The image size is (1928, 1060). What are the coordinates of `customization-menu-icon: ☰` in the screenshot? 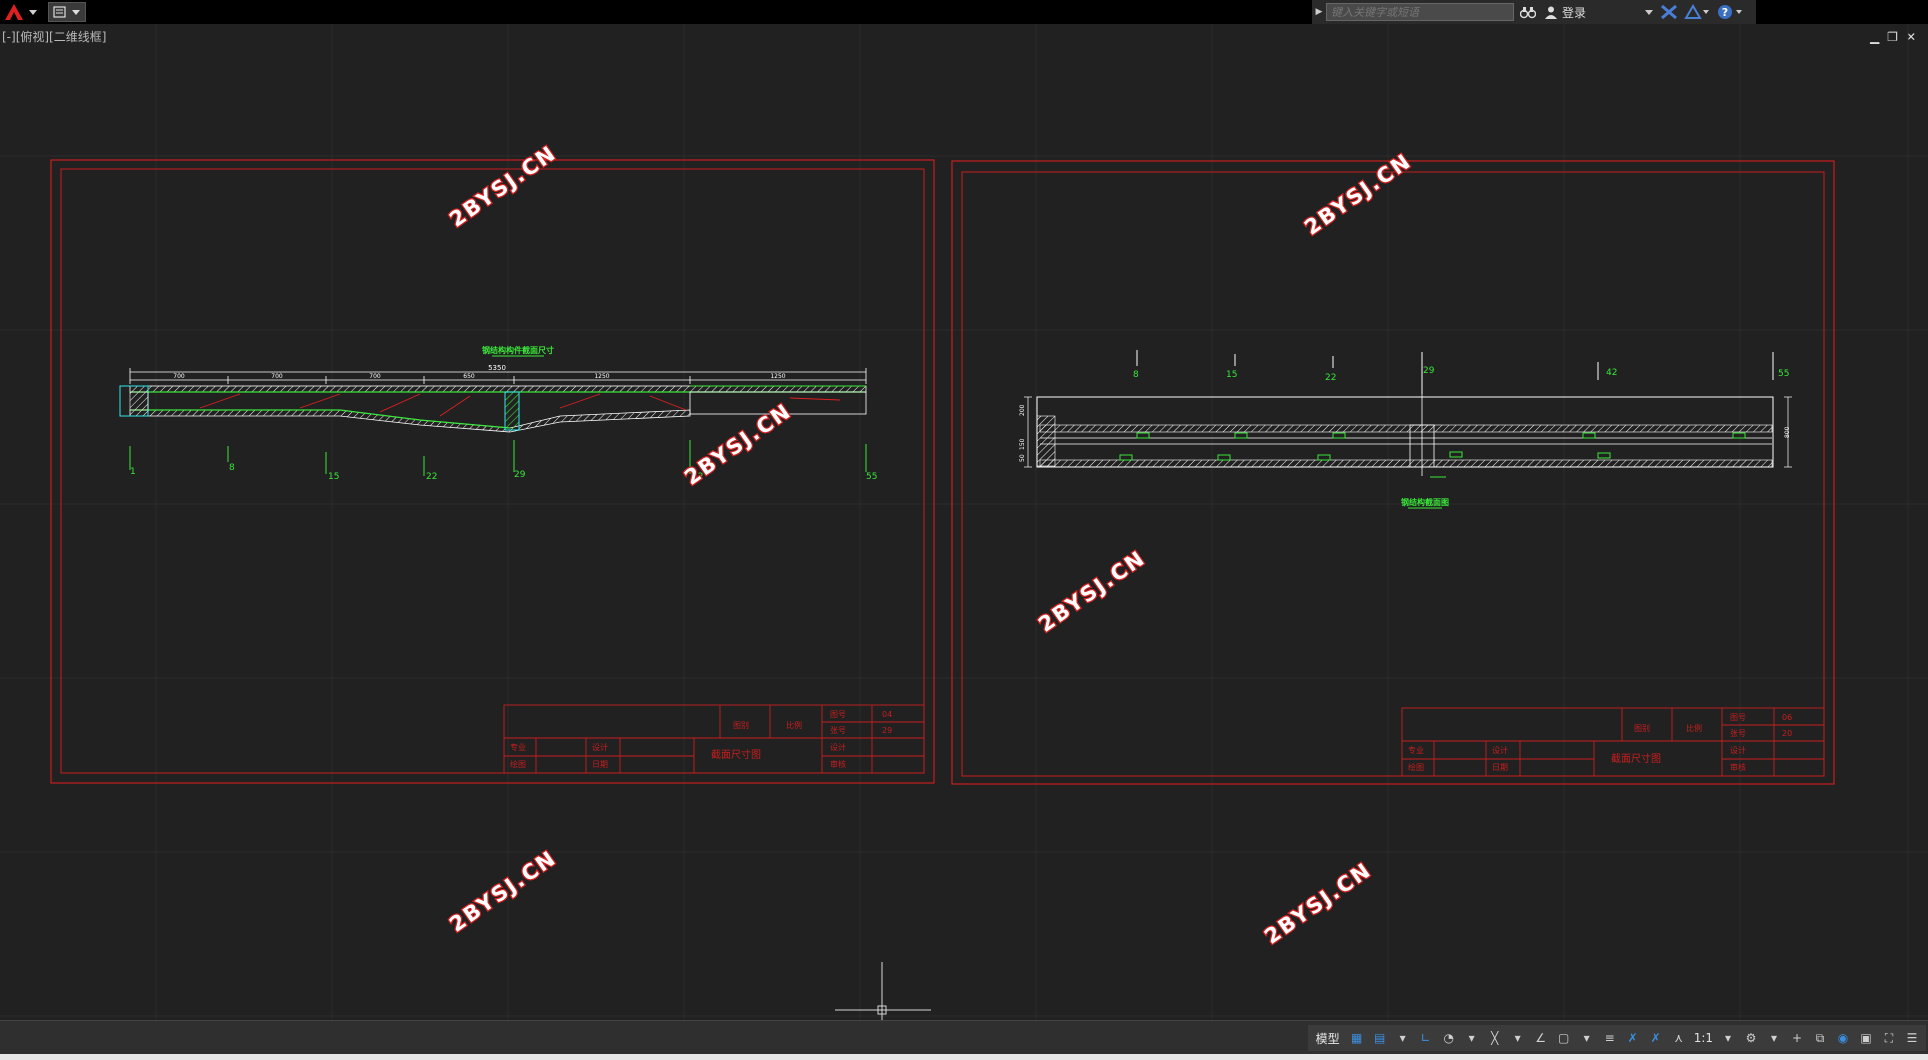 It's located at (1912, 1038).